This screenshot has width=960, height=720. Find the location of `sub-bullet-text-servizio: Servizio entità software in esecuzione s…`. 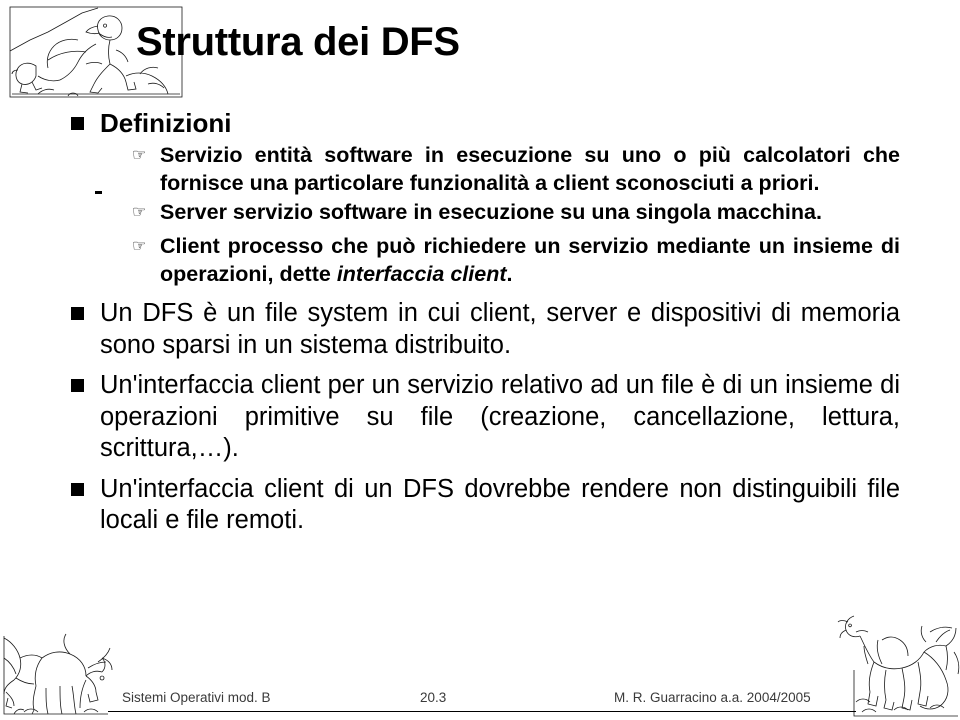

sub-bullet-text-servizio: Servizio entità software in esecuzione s… is located at coordinates (530, 169).